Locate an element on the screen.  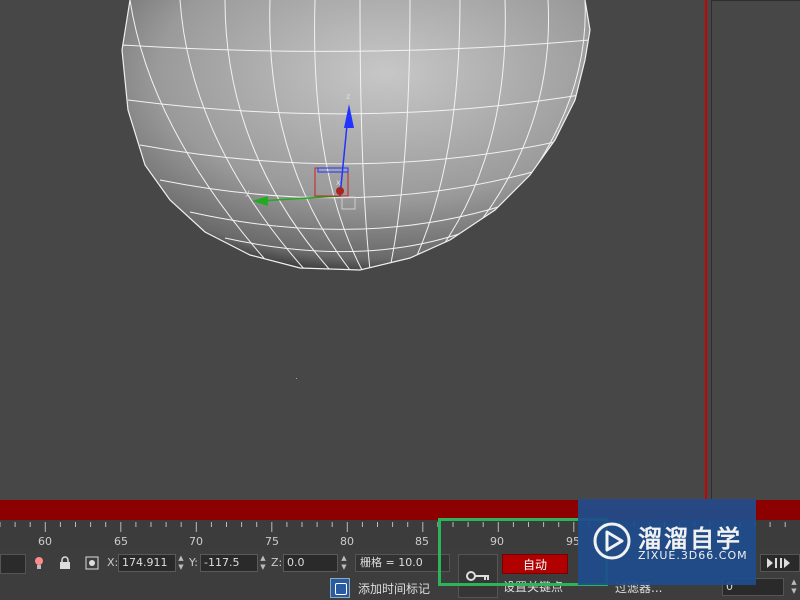
axis-z-label: z is located at coordinates (348, 96).